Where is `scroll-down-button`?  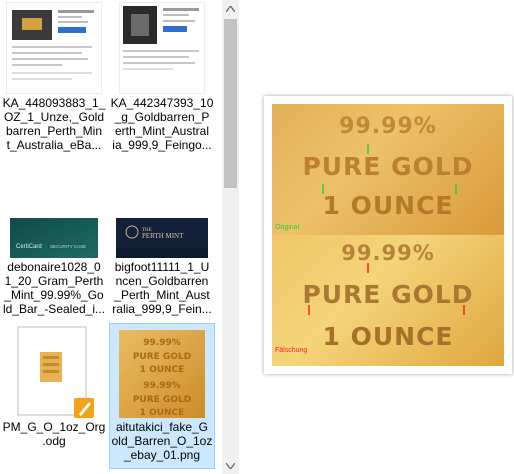 scroll-down-button is located at coordinates (230, 465).